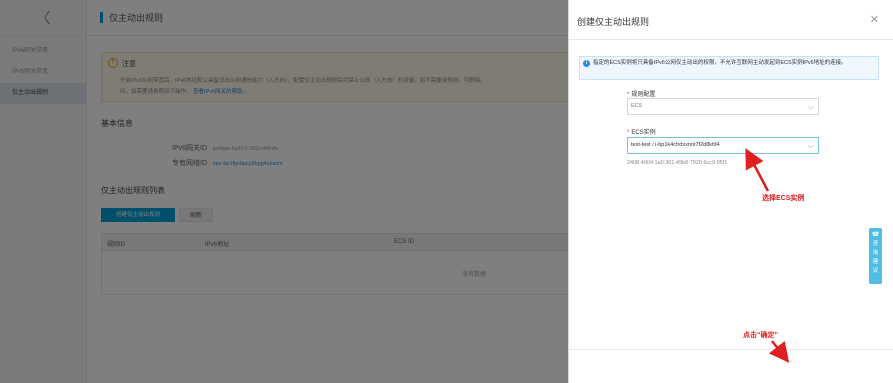 This screenshot has height=383, width=893. Describe the element at coordinates (875, 271) in the screenshot. I see `feedback-tab-text-4: 议` at that location.